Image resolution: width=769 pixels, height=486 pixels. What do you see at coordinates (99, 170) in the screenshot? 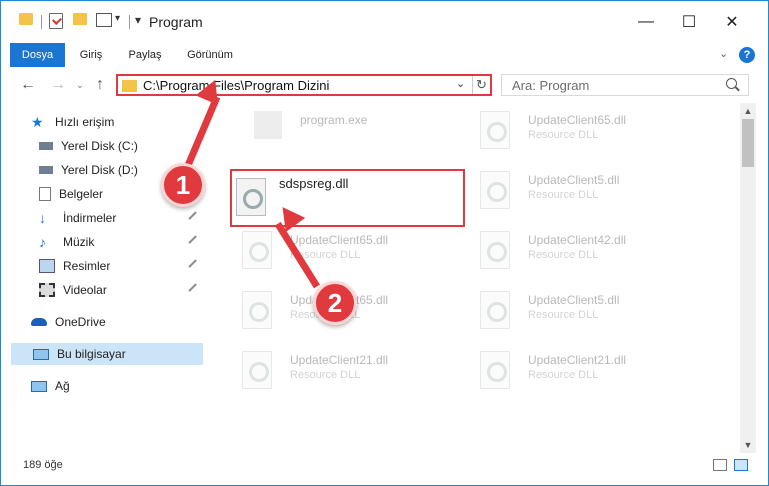
I see `sidebar-item-label: Yerel Disk (D:)` at bounding box center [99, 170].